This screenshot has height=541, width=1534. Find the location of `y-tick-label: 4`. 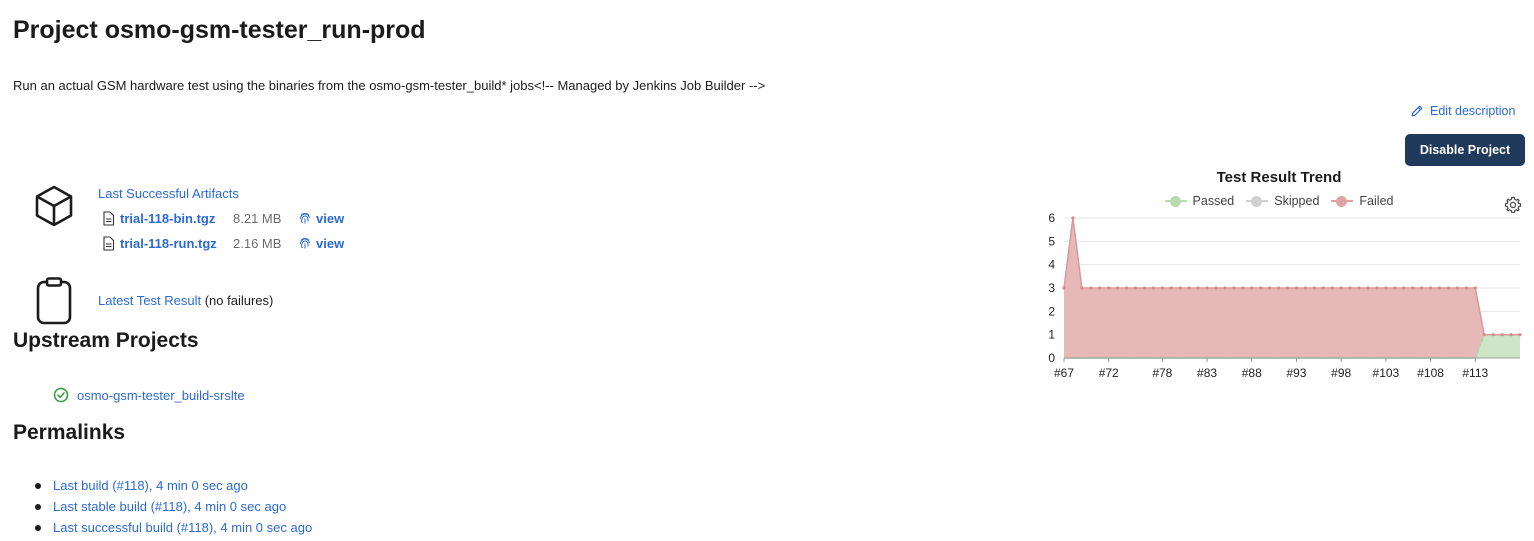

y-tick-label: 4 is located at coordinates (1051, 265).